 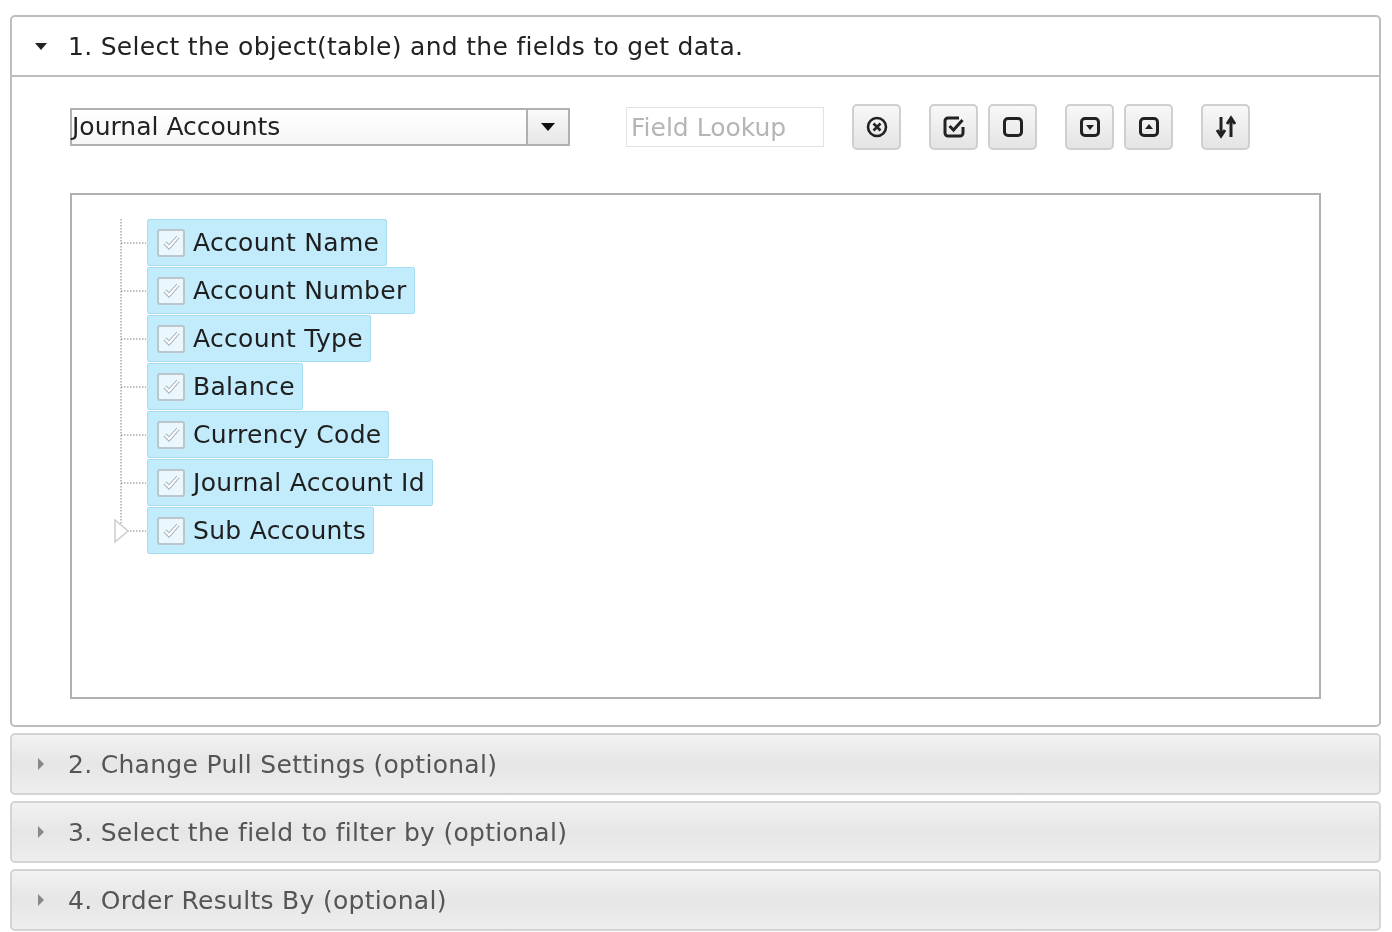 I want to click on expand-up-button, so click(x=1148, y=127).